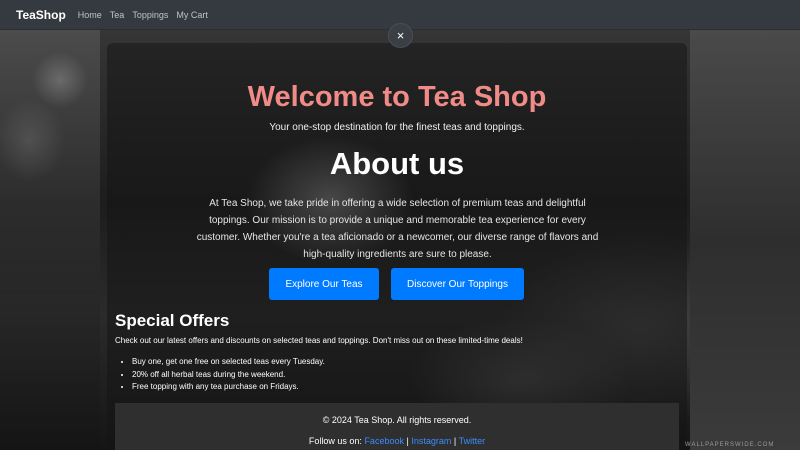 The width and height of the screenshot is (800, 450). I want to click on explore-teas-button: Explore Our Teas, so click(324, 284).